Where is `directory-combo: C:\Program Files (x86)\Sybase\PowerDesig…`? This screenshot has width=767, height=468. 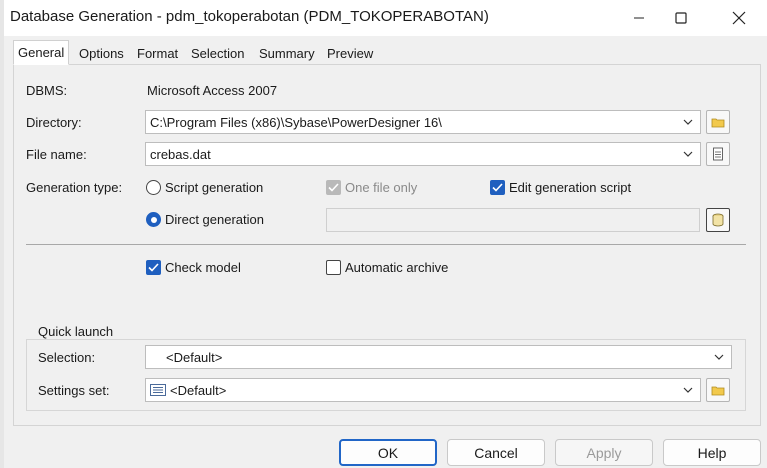
directory-combo: C:\Program Files (x86)\Sybase\PowerDesig… is located at coordinates (423, 122).